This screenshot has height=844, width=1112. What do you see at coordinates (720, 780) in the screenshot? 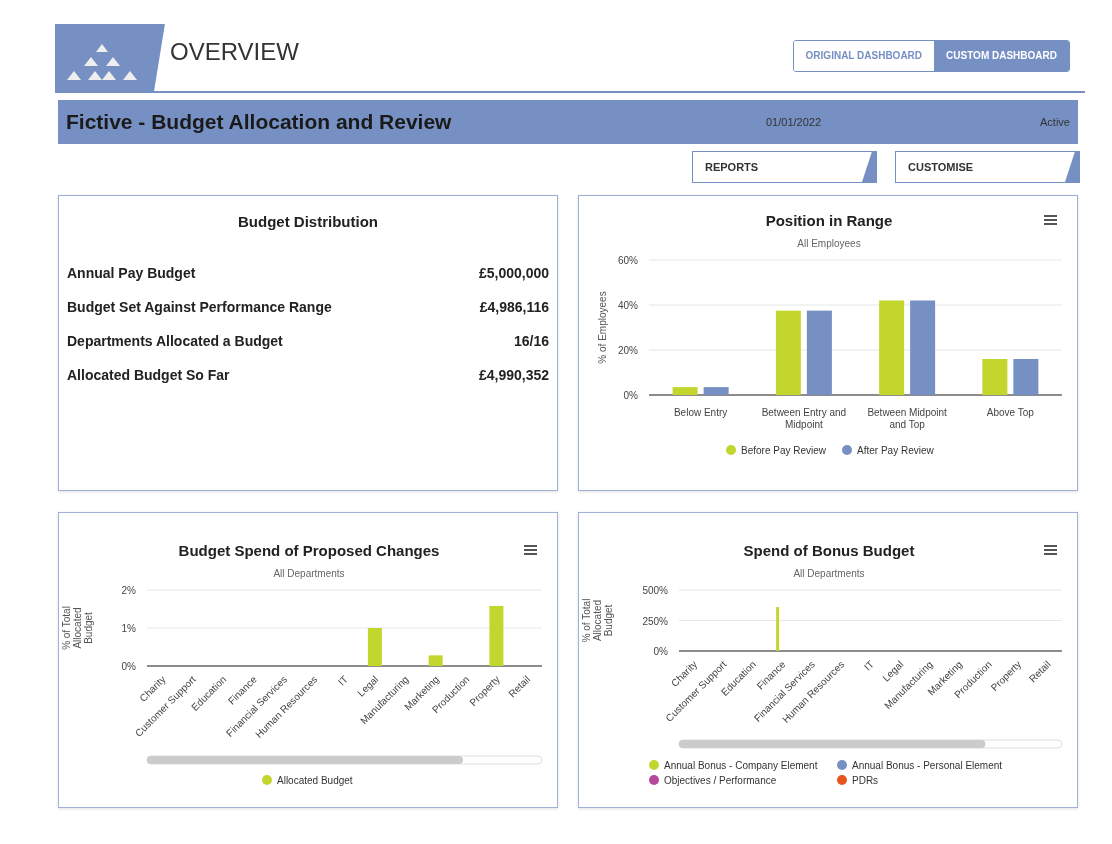
I see `legend-label: Objectives / Performance` at bounding box center [720, 780].